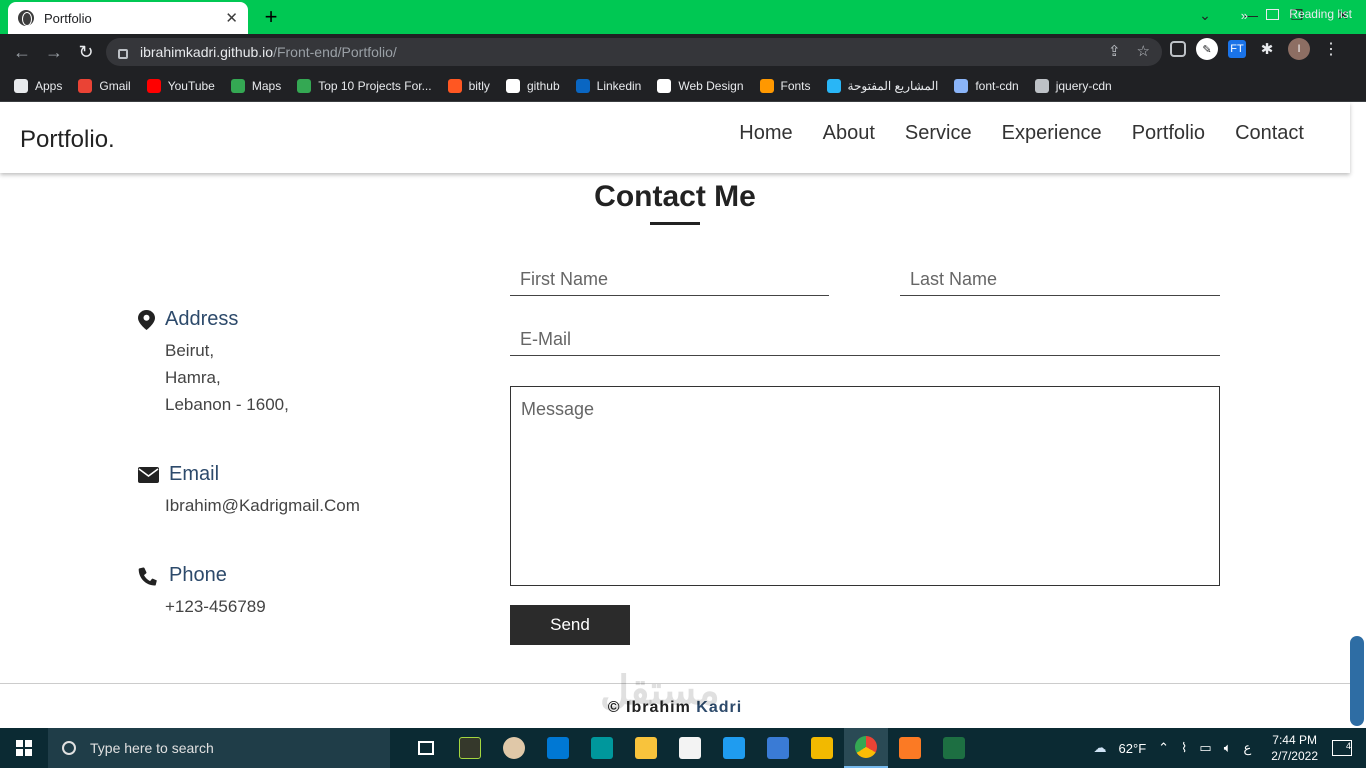 The height and width of the screenshot is (768, 1366). I want to click on bookmarks-overflow-icon: », so click(1244, 15).